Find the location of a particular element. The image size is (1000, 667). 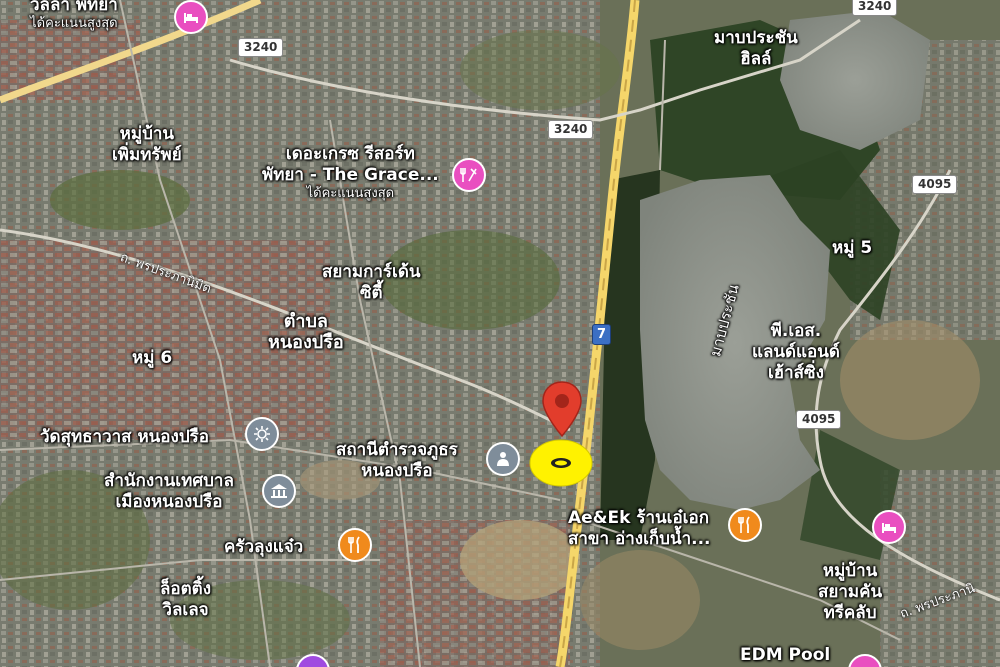

location-pin-icon is located at coordinates (562, 409).